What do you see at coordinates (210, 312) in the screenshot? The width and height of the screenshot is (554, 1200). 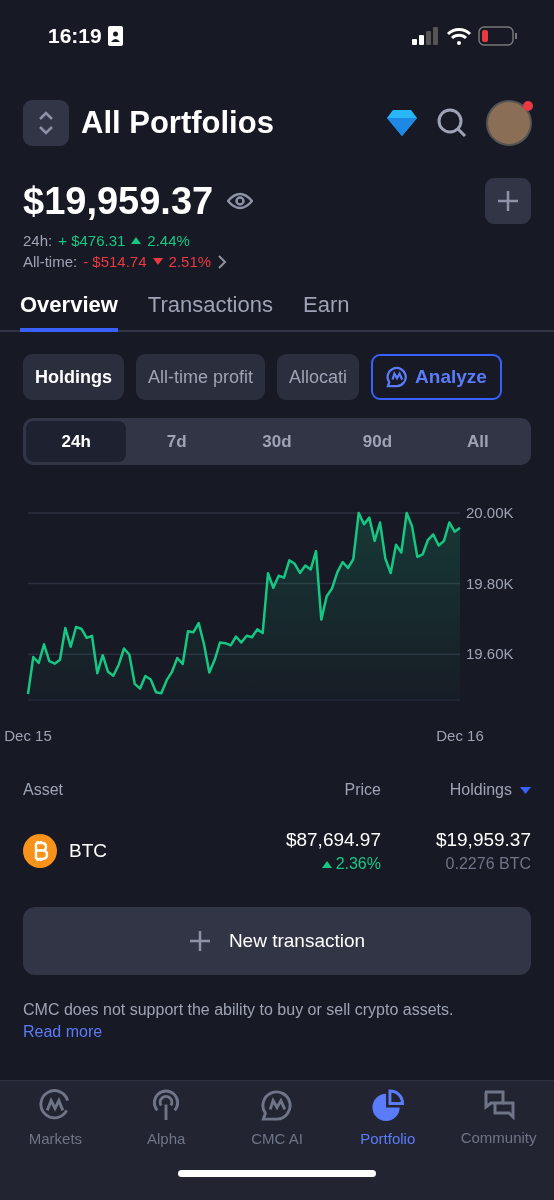 I see `tab: Transactions` at bounding box center [210, 312].